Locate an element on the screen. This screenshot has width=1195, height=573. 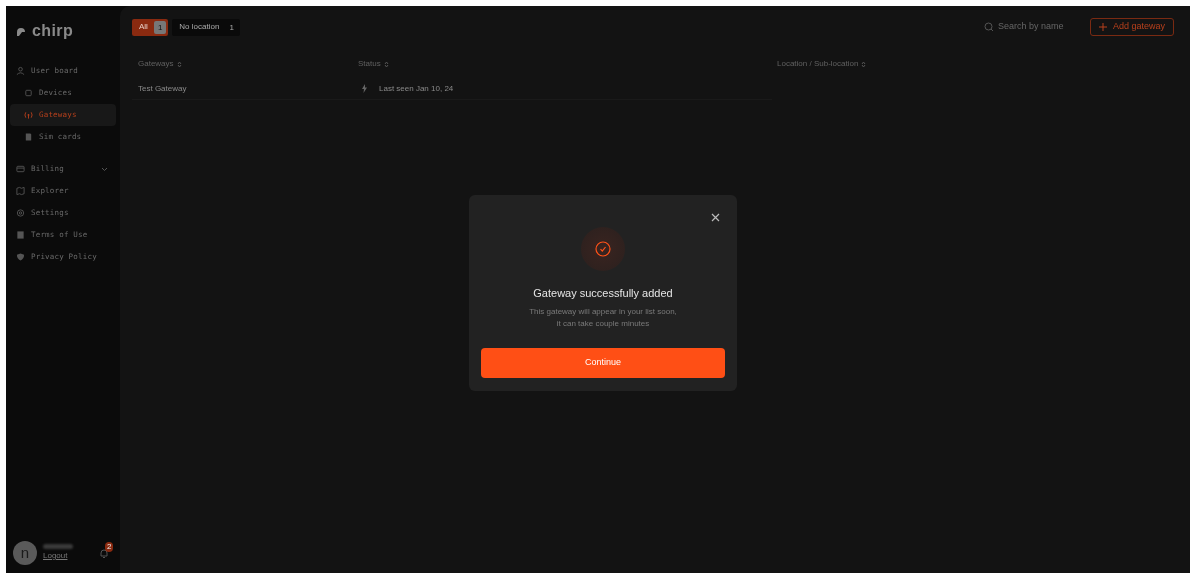
bell-icon is located at coordinates (104, 553).